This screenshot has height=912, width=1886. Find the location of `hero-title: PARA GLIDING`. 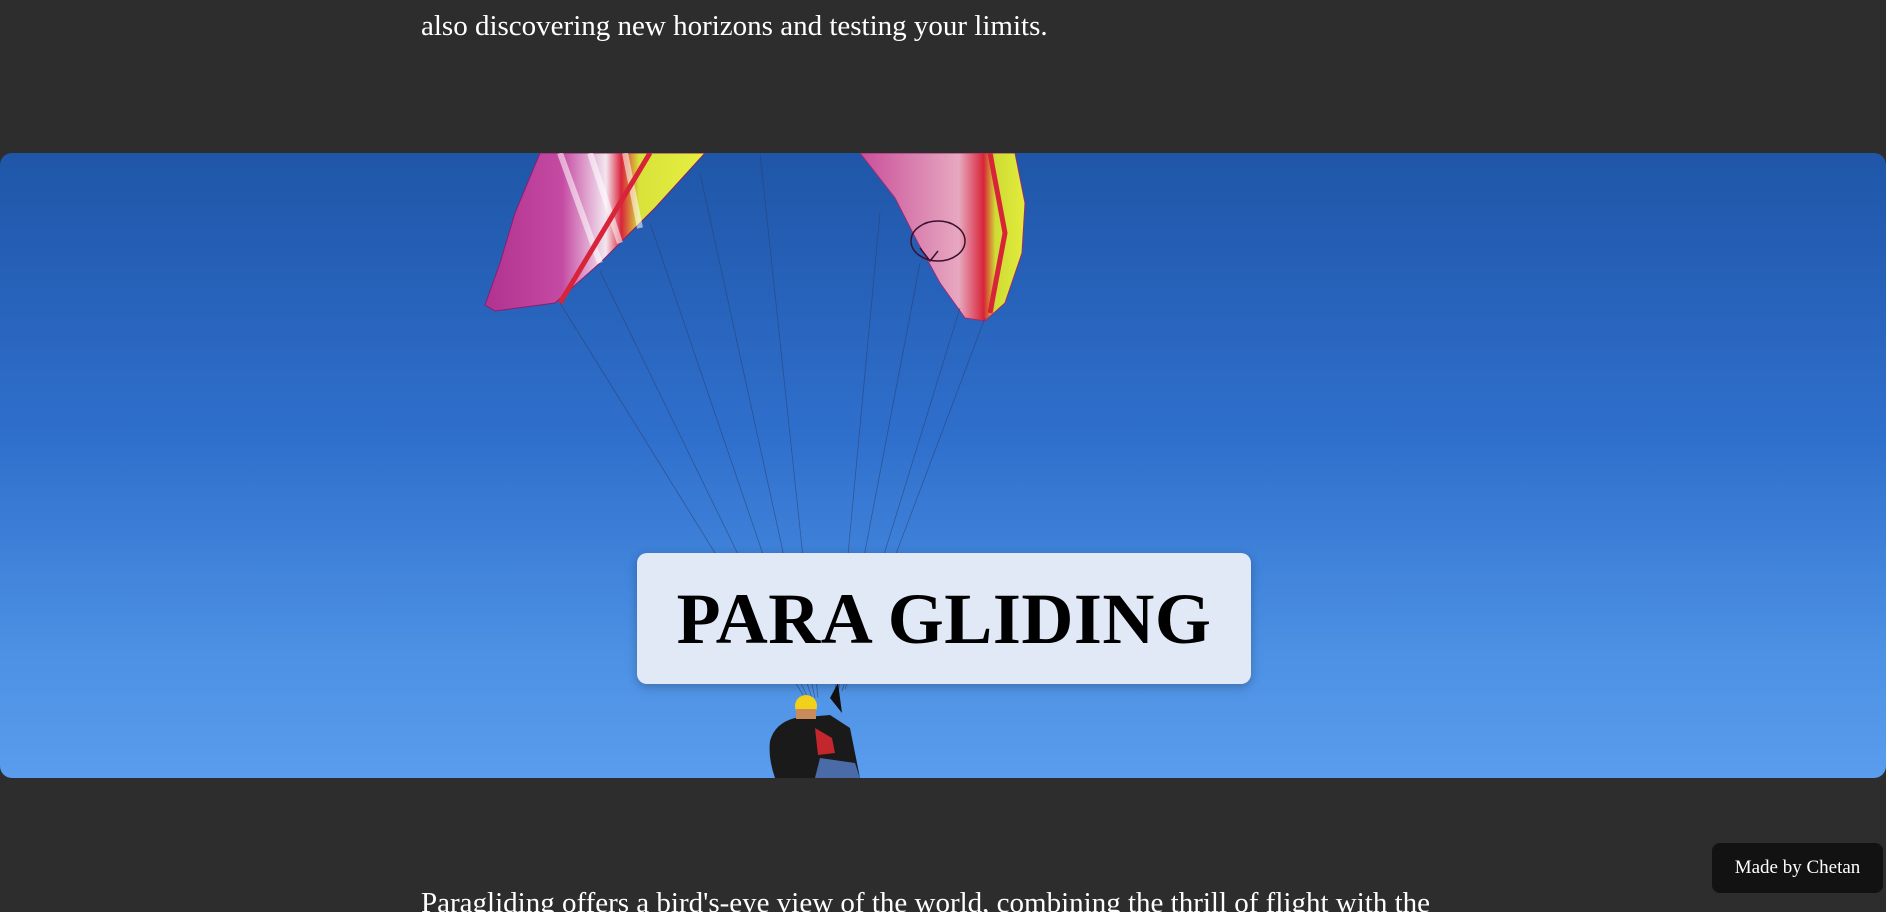

hero-title: PARA GLIDING is located at coordinates (944, 618).